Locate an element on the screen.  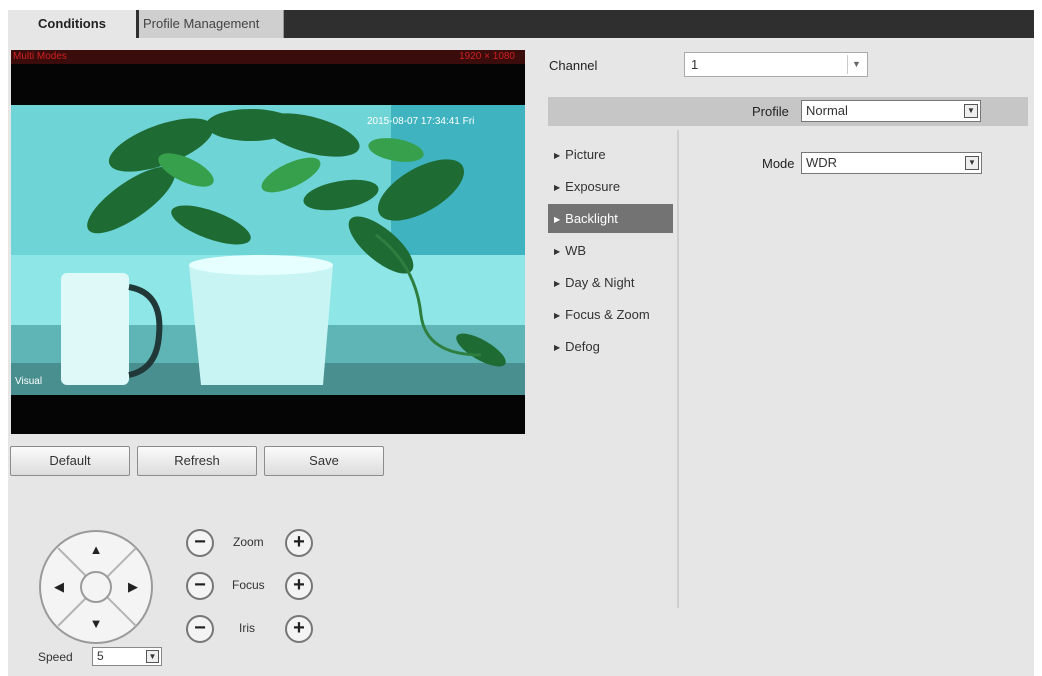
focus-in-button: + is located at coordinates (299, 586).